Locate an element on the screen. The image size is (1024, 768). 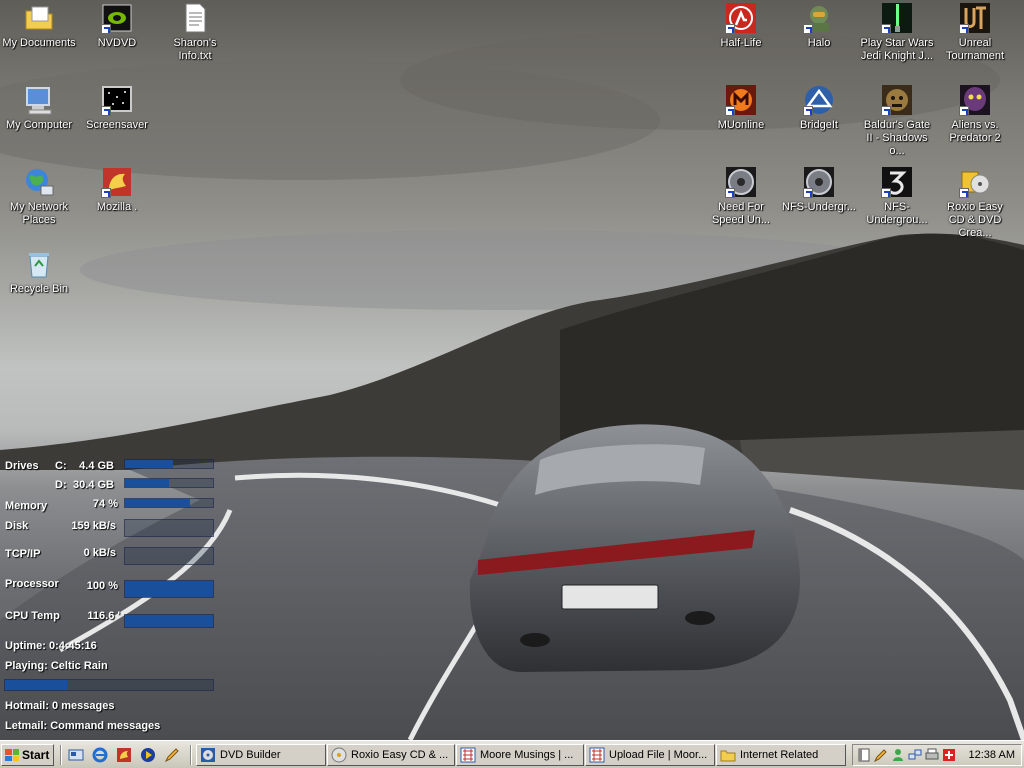
clock: 12:38 AM is located at coordinates (992, 755).